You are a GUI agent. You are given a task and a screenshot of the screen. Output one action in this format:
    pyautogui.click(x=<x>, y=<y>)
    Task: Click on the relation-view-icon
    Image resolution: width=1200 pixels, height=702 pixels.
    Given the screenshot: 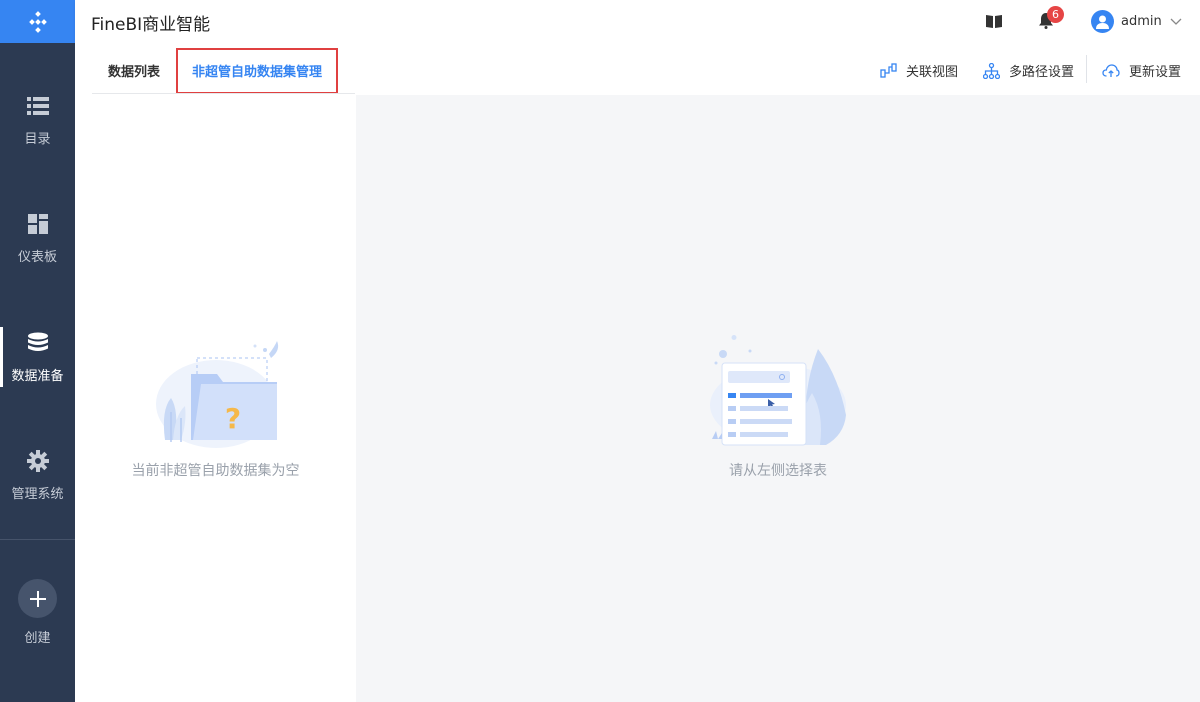 What is the action you would take?
    pyautogui.click(x=888, y=70)
    